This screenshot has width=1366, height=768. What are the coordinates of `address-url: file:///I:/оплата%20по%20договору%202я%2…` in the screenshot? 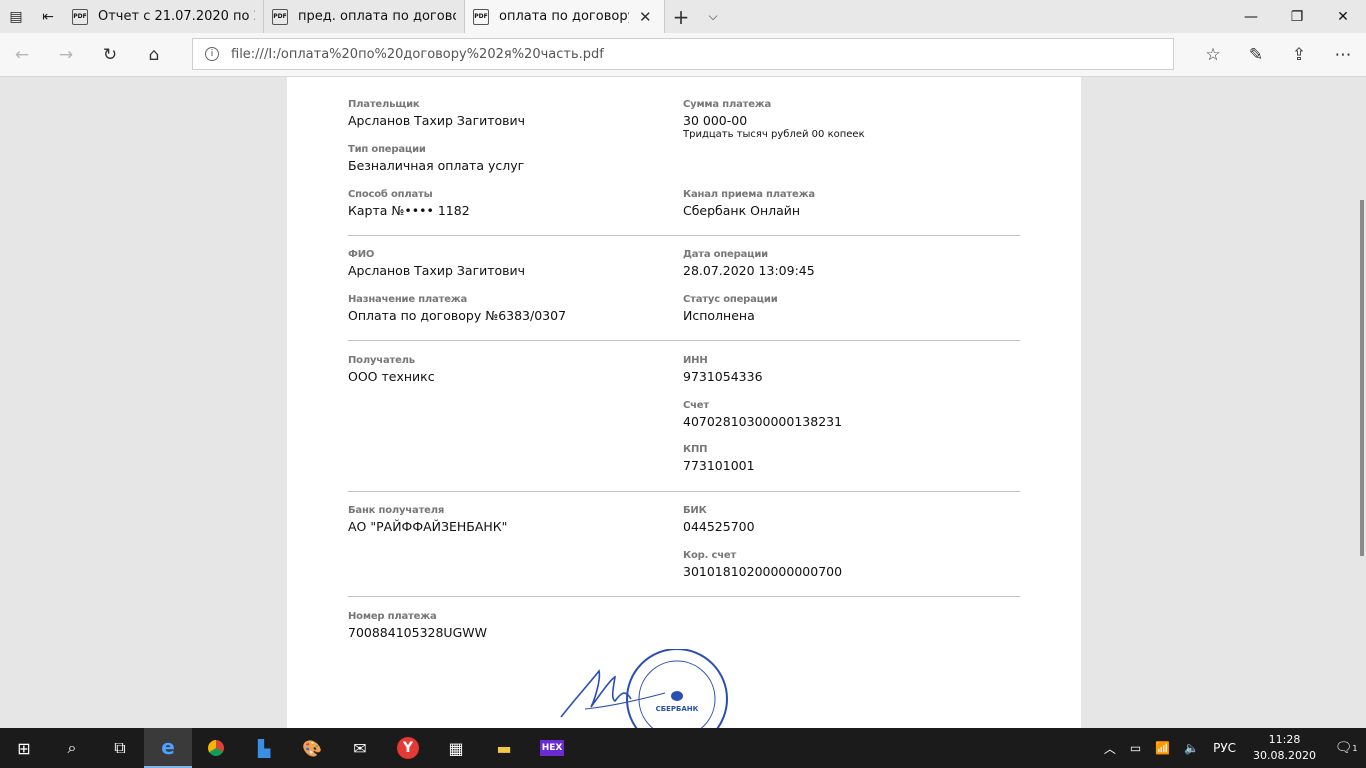 It's located at (417, 54).